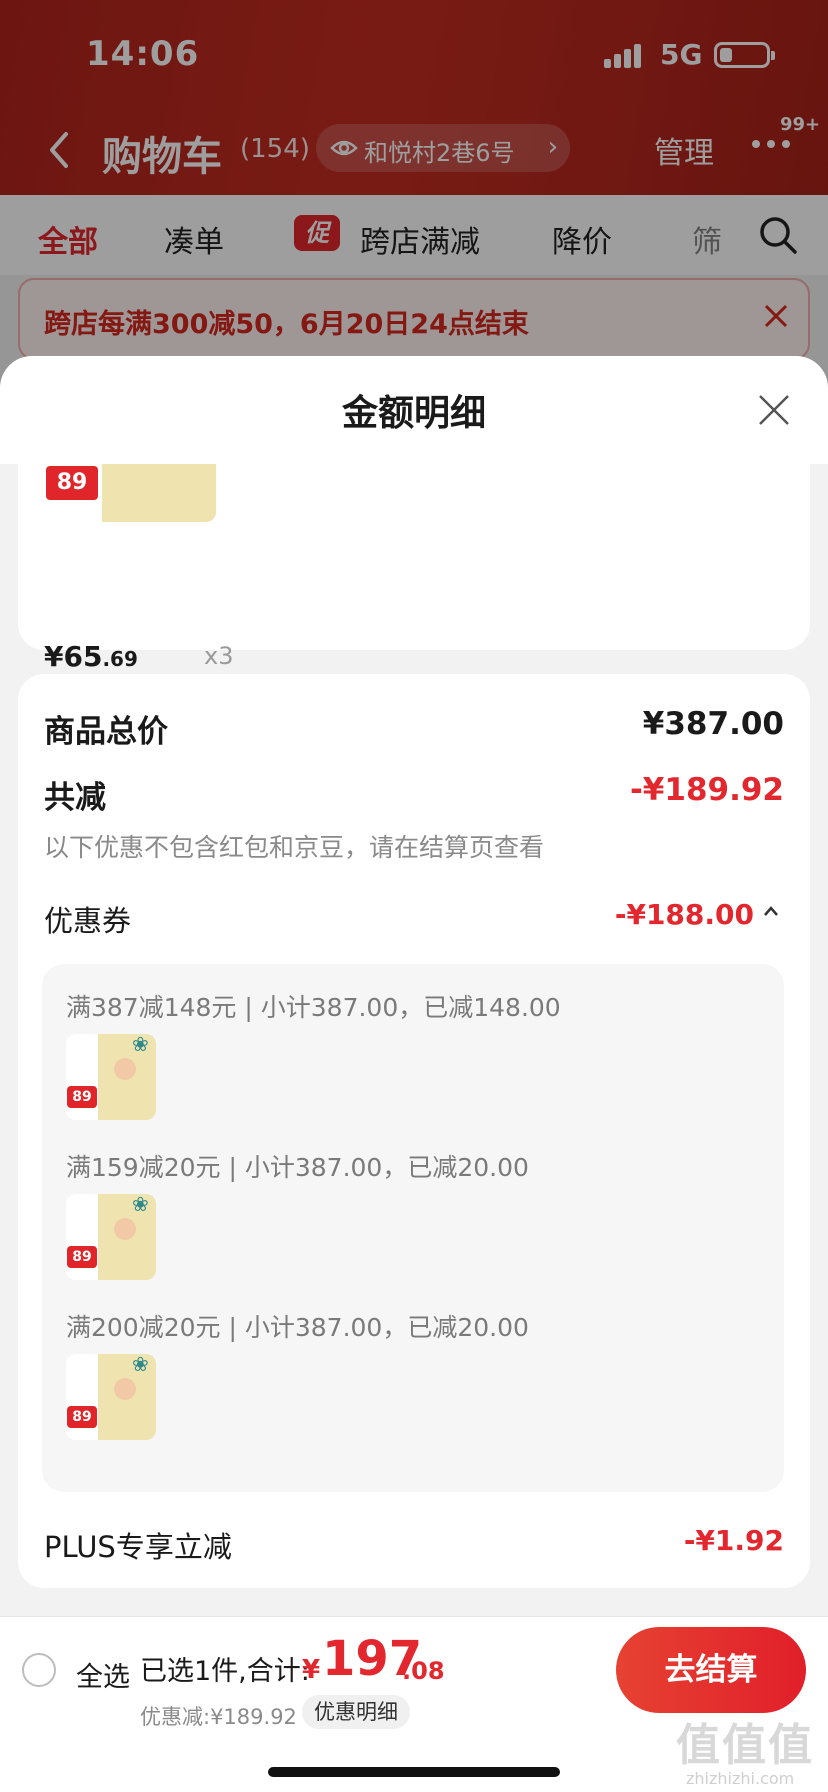 This screenshot has width=828, height=1792. What do you see at coordinates (88, 921) in the screenshot?
I see `coupon-label: 优惠券` at bounding box center [88, 921].